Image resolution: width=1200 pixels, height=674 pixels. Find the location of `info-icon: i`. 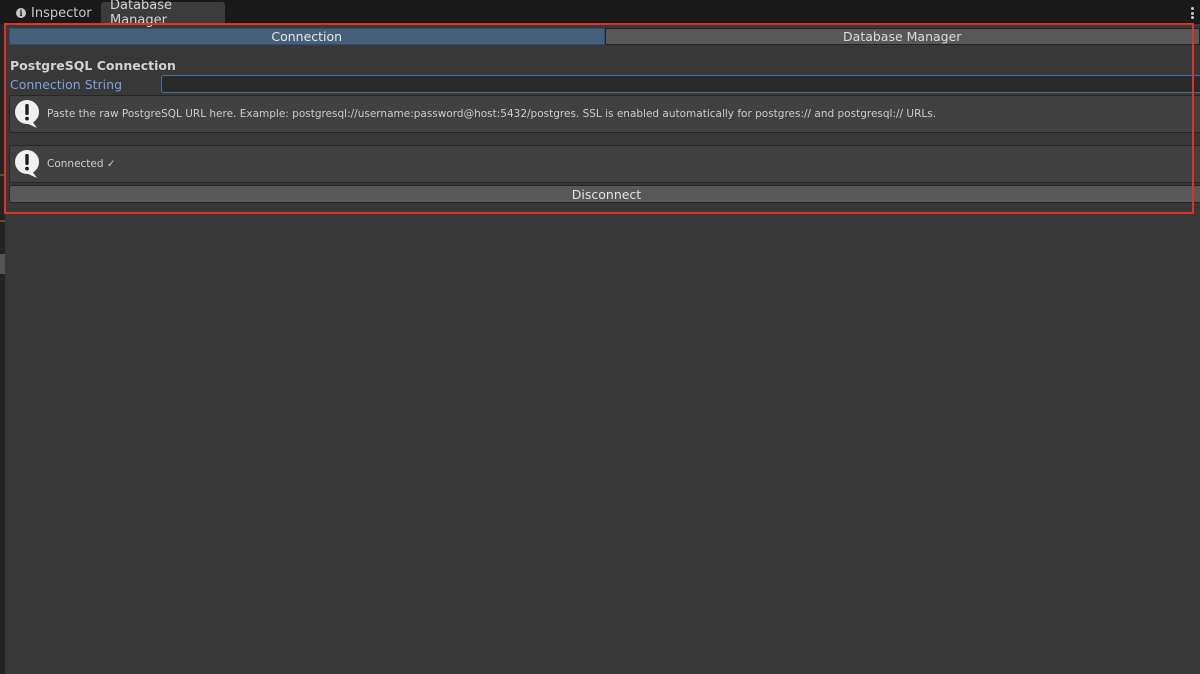

info-icon: i is located at coordinates (21, 13).